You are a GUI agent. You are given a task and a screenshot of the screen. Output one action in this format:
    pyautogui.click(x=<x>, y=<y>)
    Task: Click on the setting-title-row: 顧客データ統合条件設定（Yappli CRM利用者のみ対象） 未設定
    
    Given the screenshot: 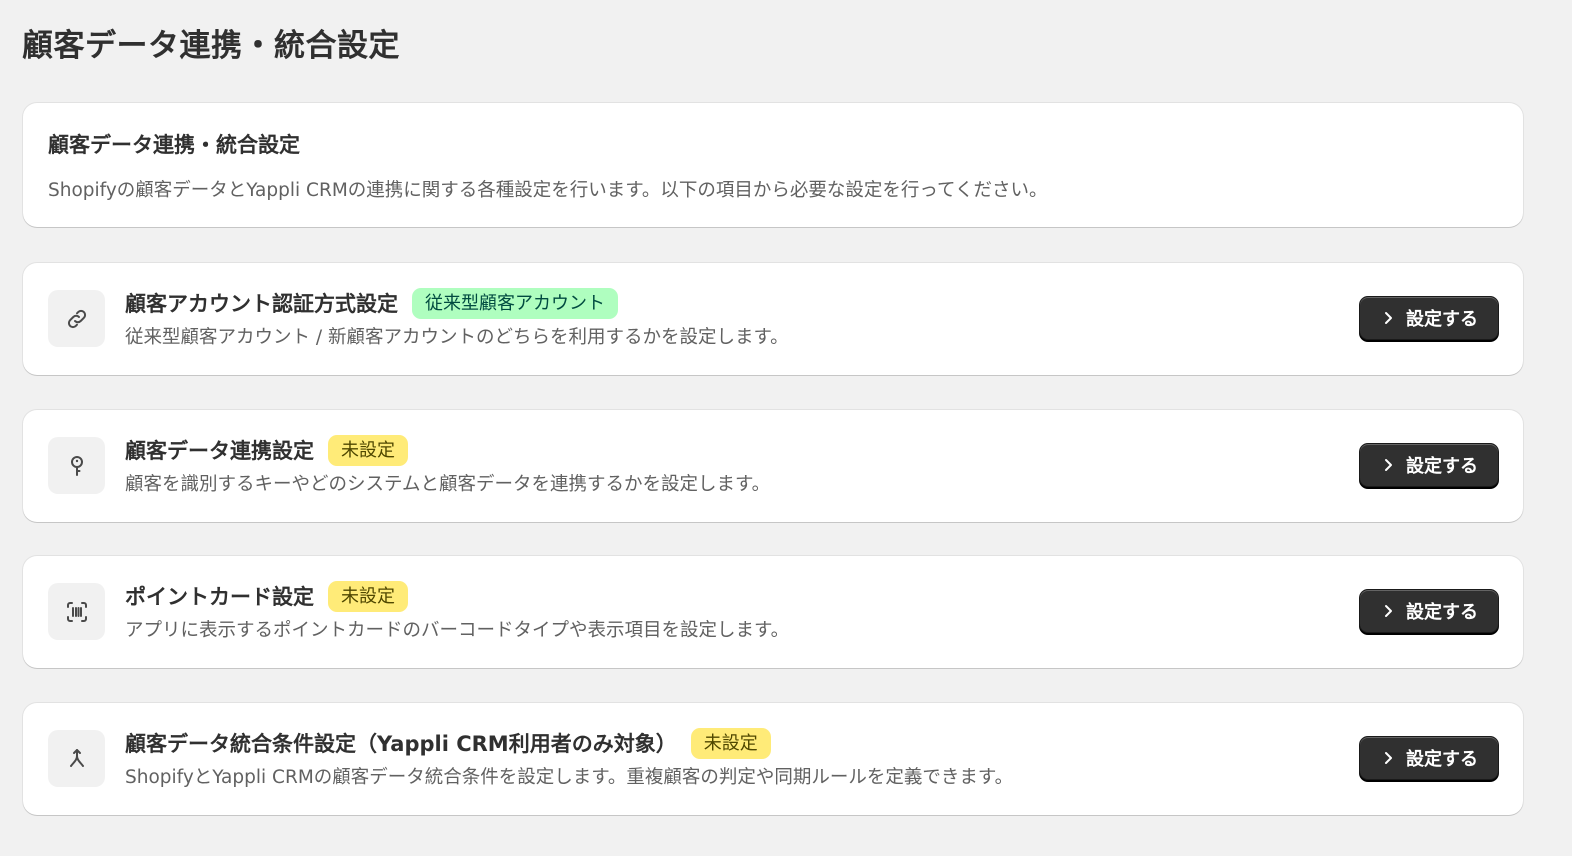 What is the action you would take?
    pyautogui.click(x=569, y=743)
    